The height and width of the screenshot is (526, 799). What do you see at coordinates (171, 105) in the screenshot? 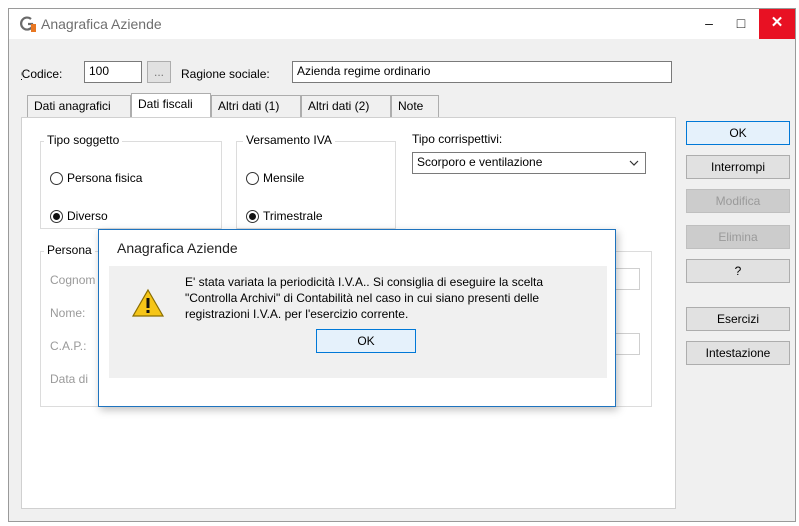
I see `tab-dati-fiscali: Dati fiscali` at bounding box center [171, 105].